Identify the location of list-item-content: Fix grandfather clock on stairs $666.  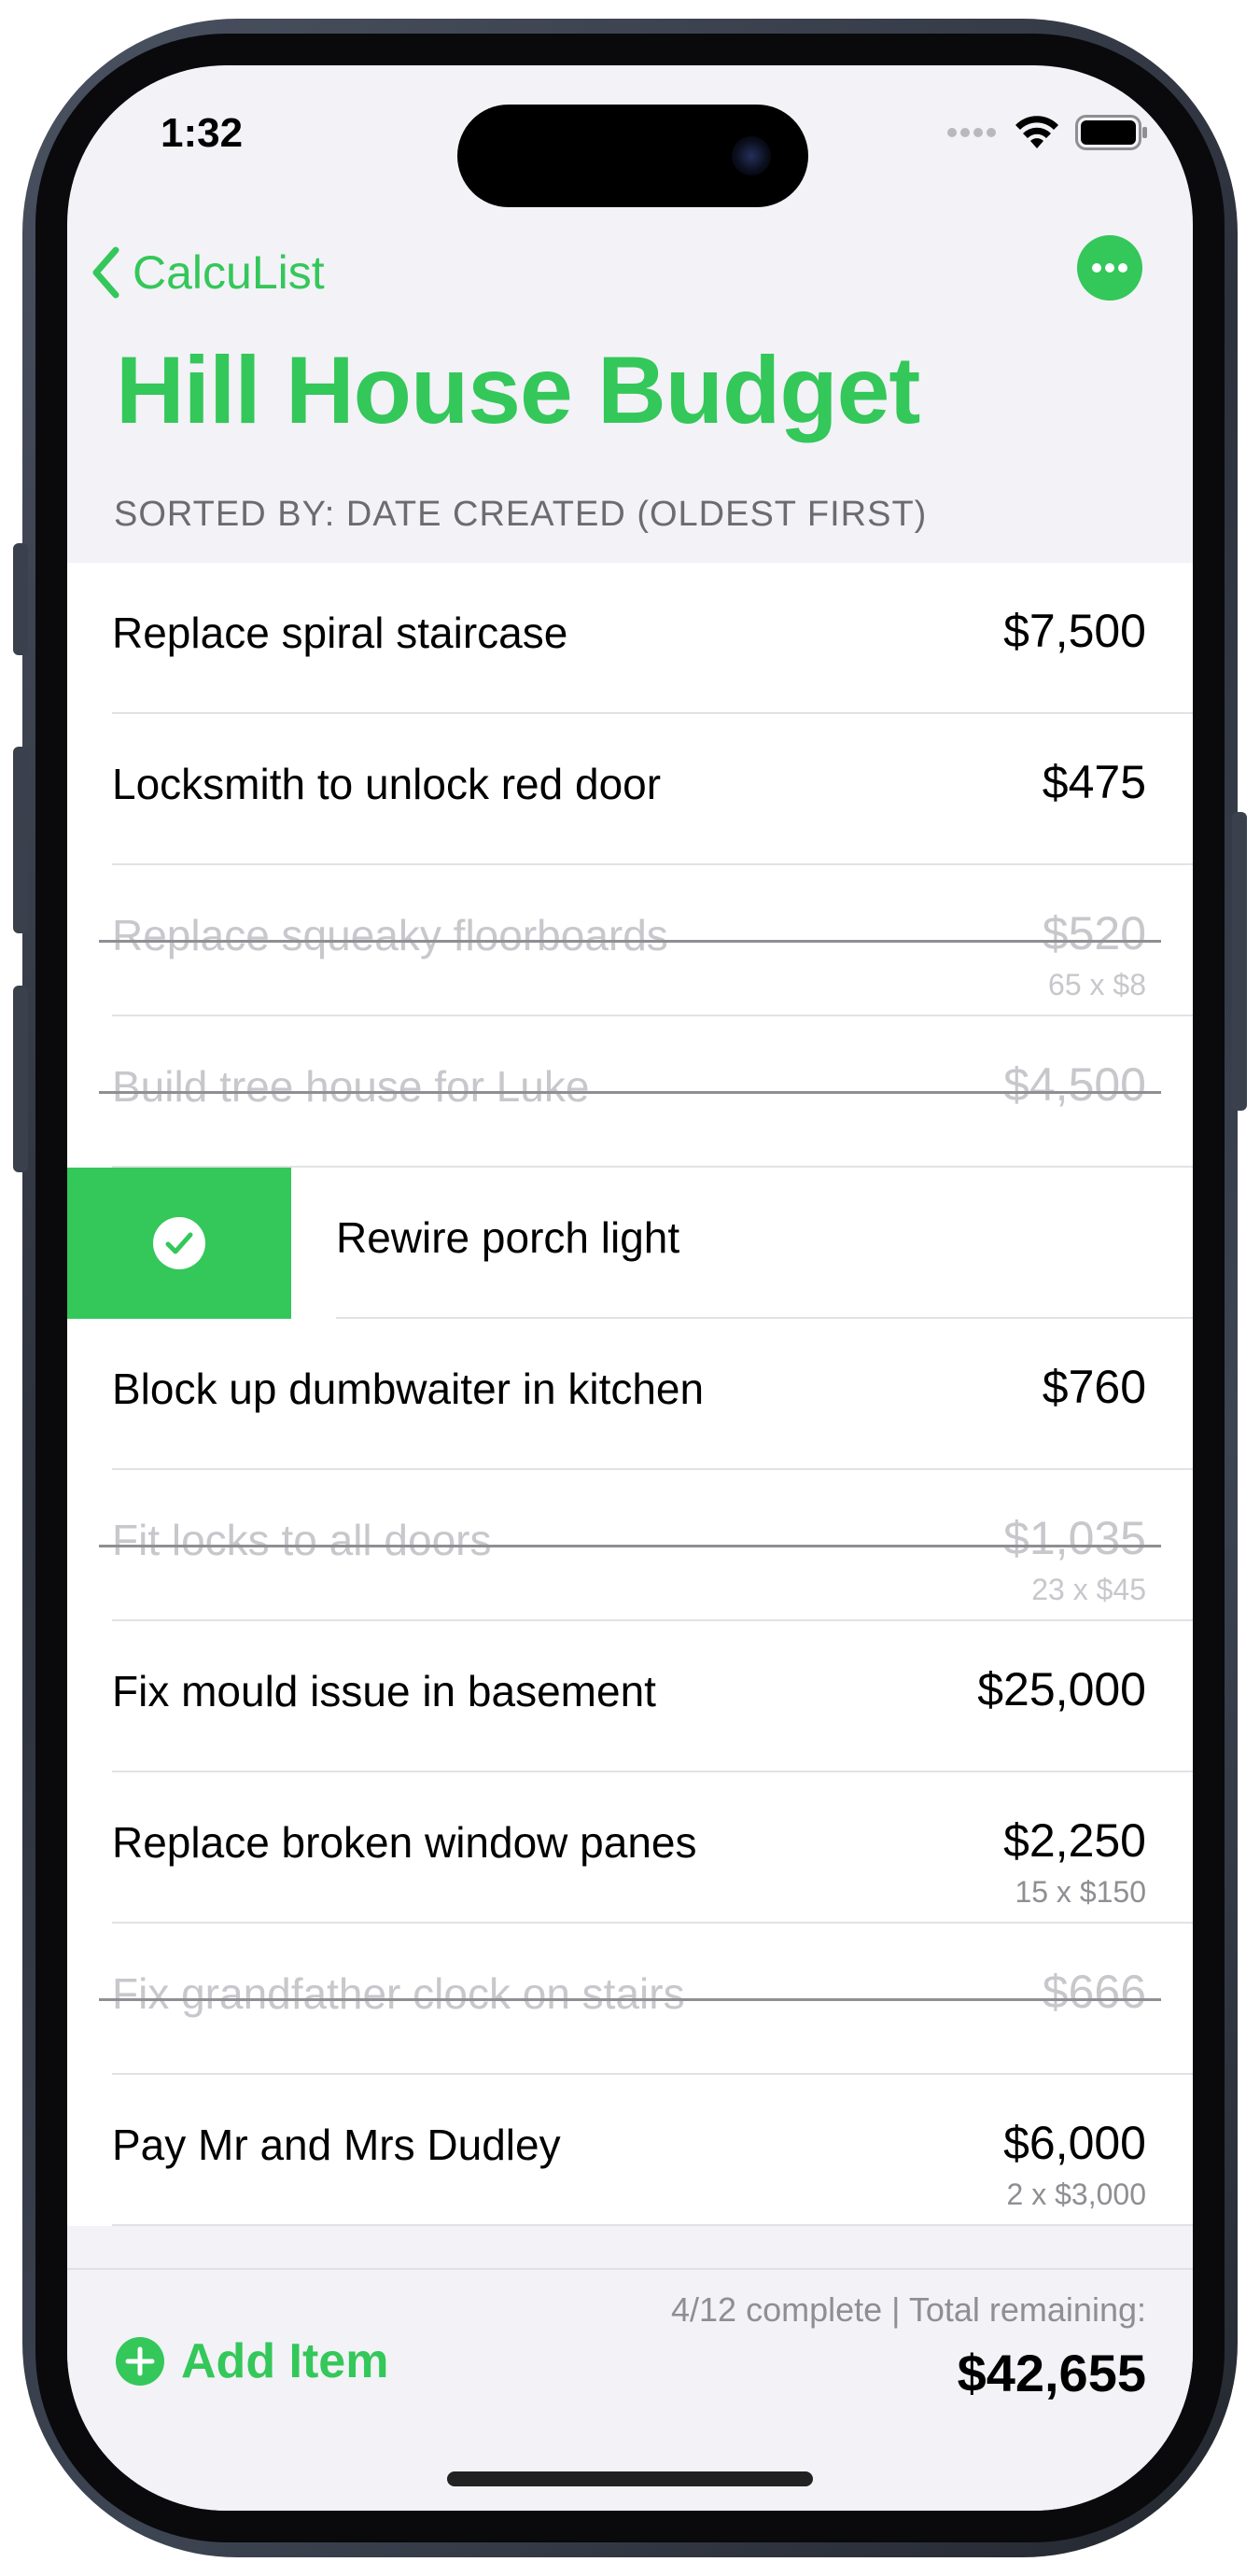
(630, 1999).